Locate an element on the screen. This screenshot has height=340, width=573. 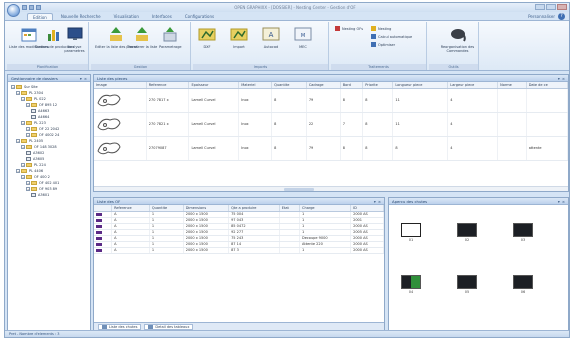
tree-node-label: A3602 is located at coordinates (39, 153).